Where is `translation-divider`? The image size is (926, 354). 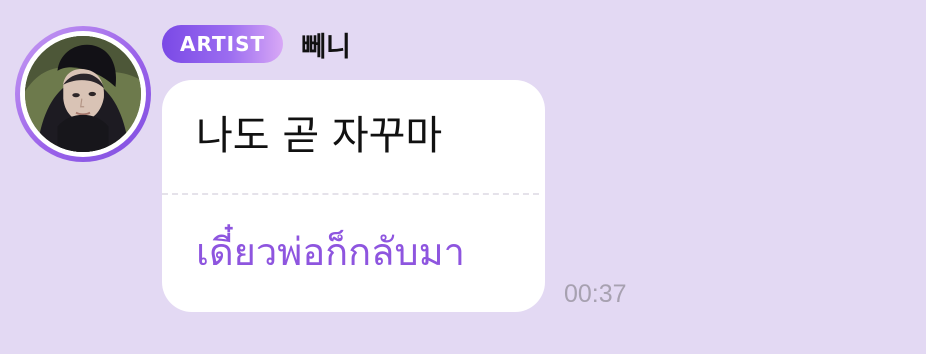
translation-divider is located at coordinates (350, 194).